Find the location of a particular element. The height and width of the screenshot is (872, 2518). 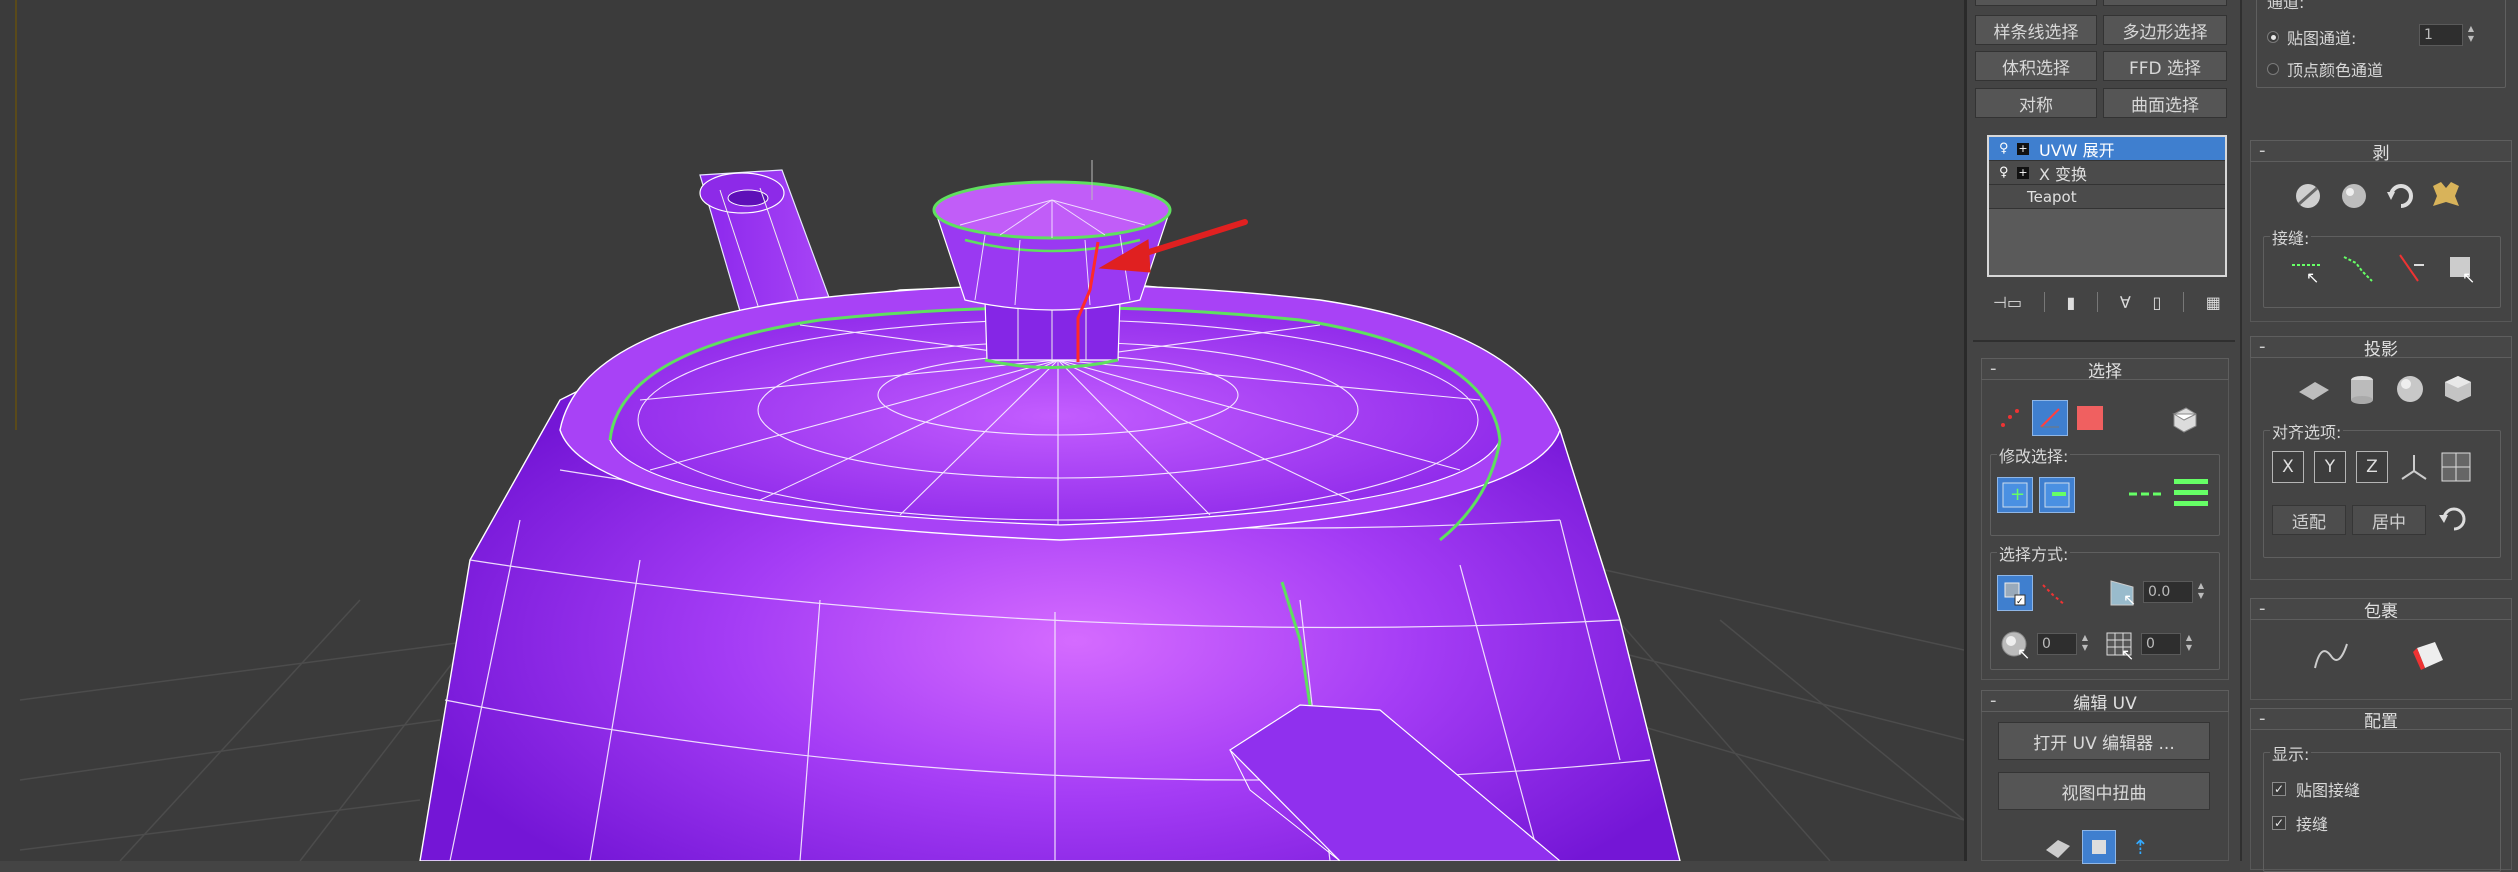

edit-uv-rollout-header: - 编辑 UV is located at coordinates (2105, 702).